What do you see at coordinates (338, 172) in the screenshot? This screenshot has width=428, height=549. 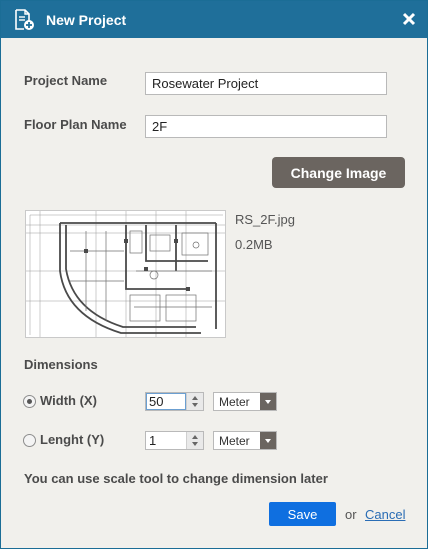 I see `change-image-button: Change Image` at bounding box center [338, 172].